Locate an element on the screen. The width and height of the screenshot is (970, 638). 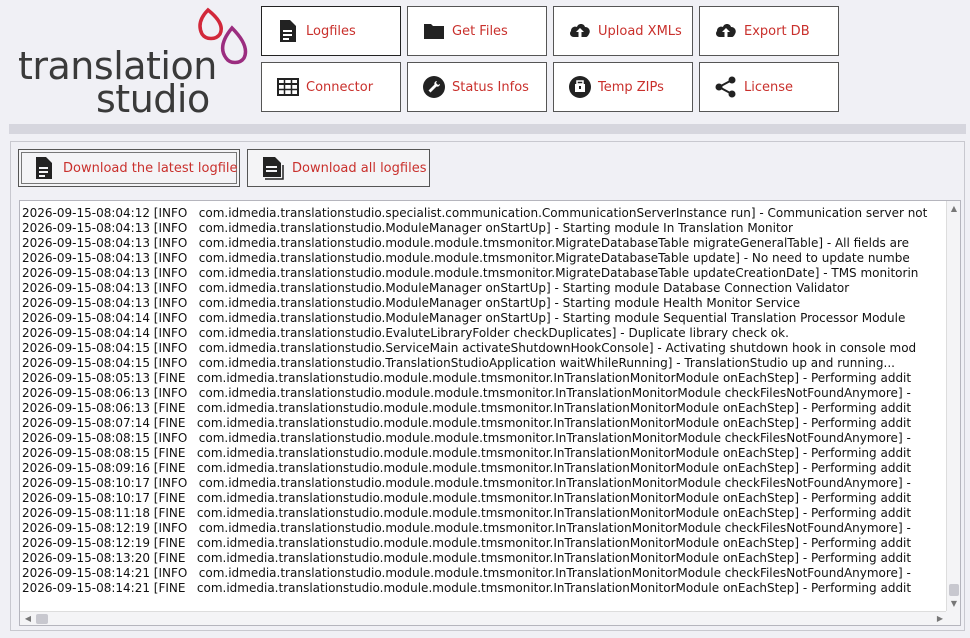
logo-text-studio: studio is located at coordinates (153, 99).